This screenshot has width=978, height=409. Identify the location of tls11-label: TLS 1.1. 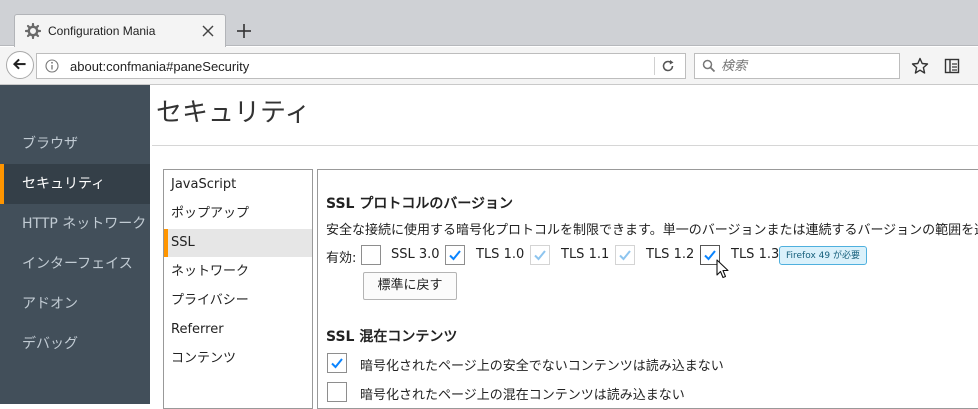
(585, 254).